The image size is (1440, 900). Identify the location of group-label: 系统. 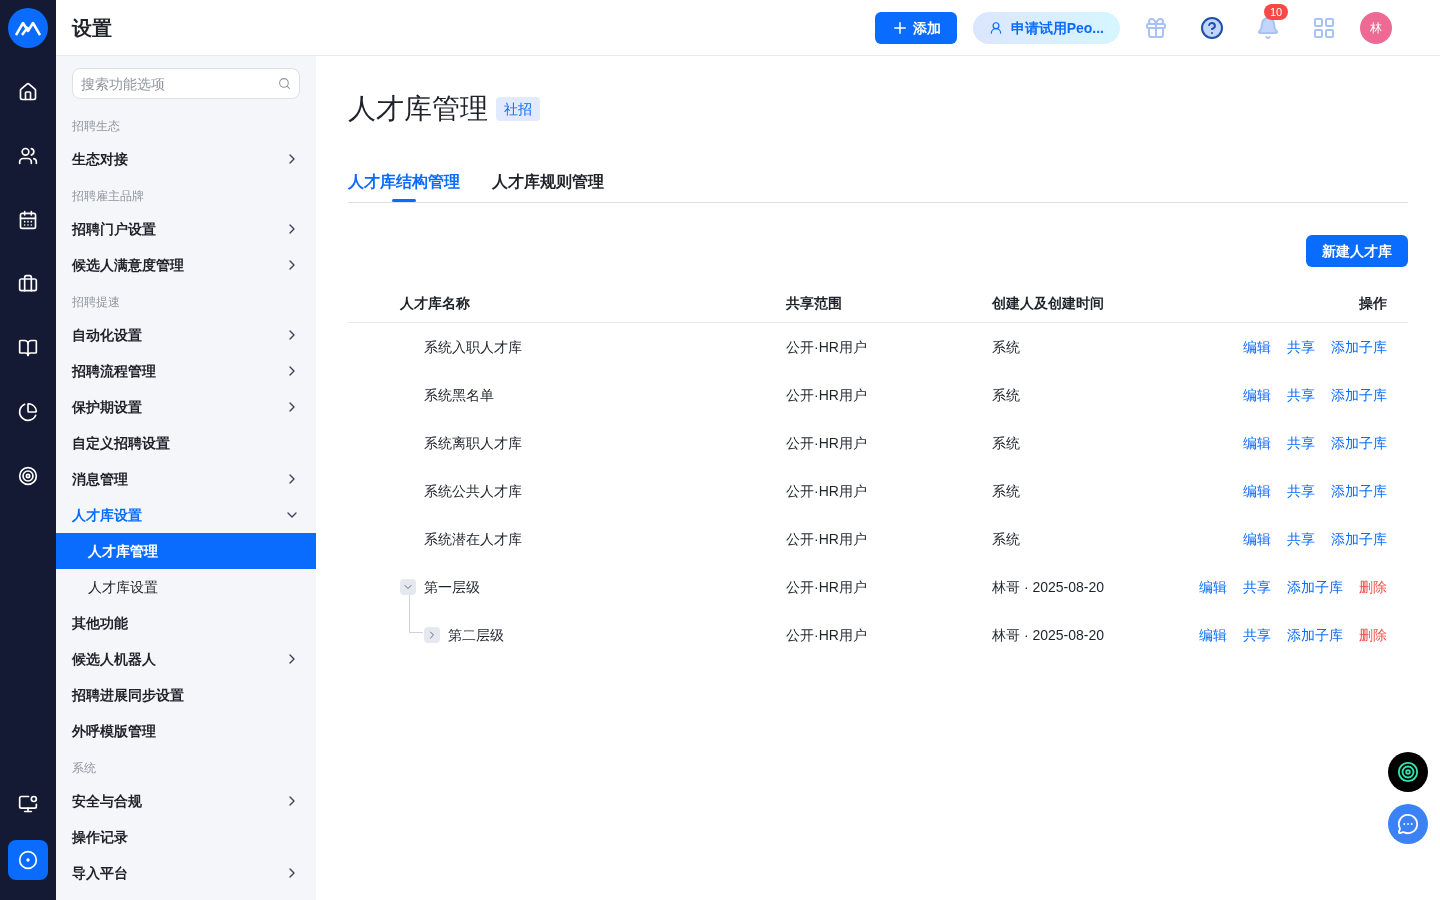
(84, 768).